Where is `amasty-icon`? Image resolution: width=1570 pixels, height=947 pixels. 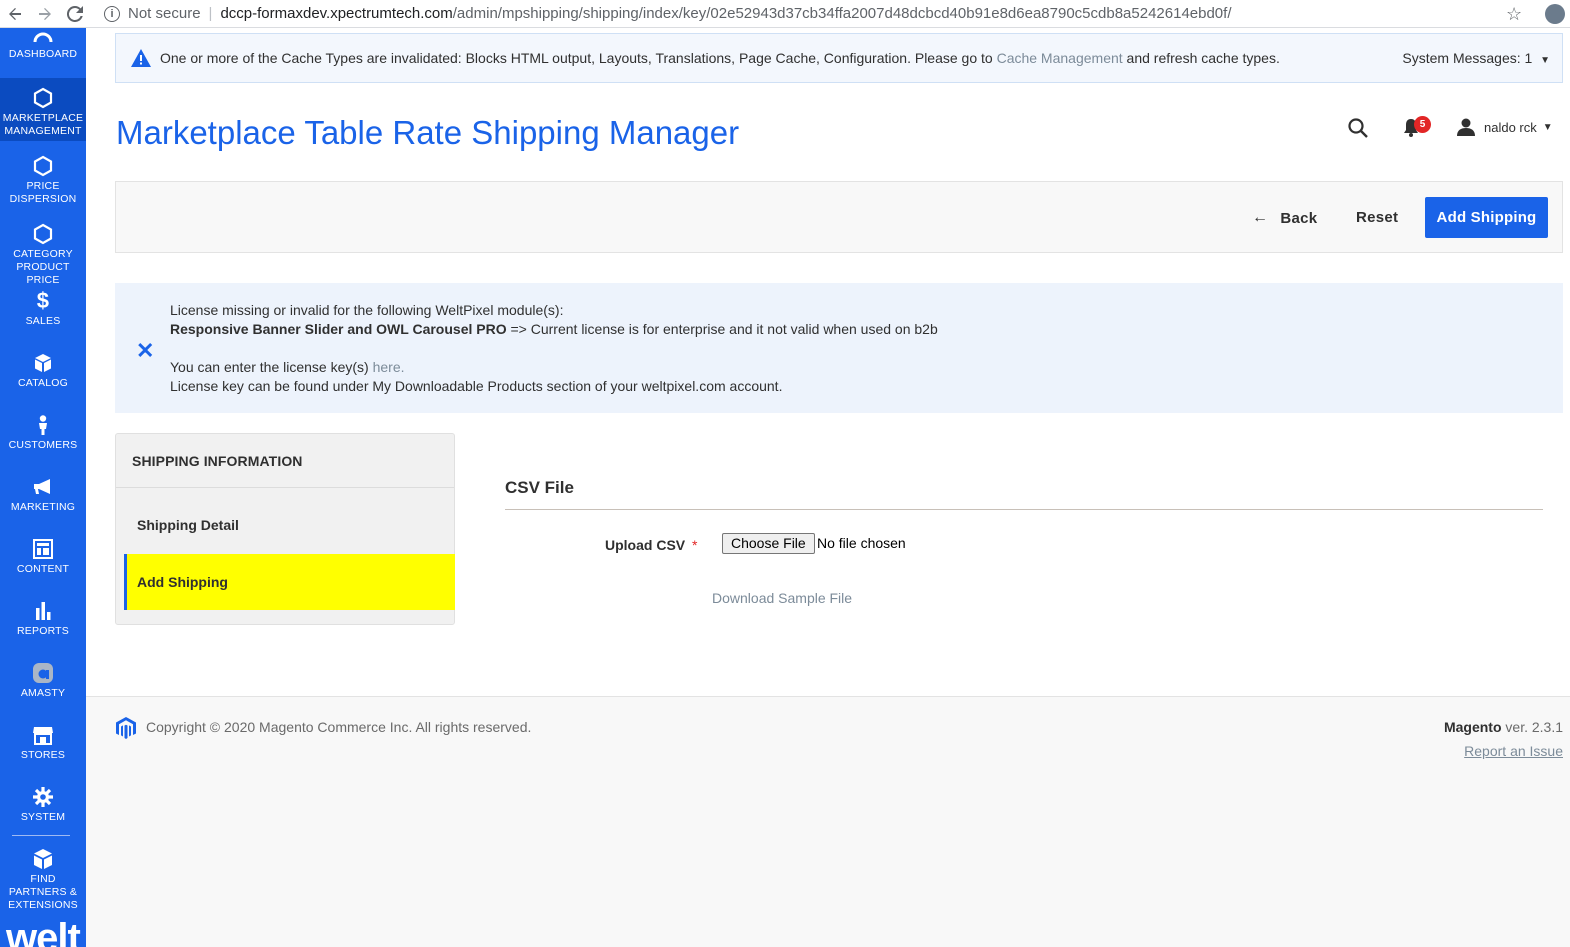 amasty-icon is located at coordinates (43, 673).